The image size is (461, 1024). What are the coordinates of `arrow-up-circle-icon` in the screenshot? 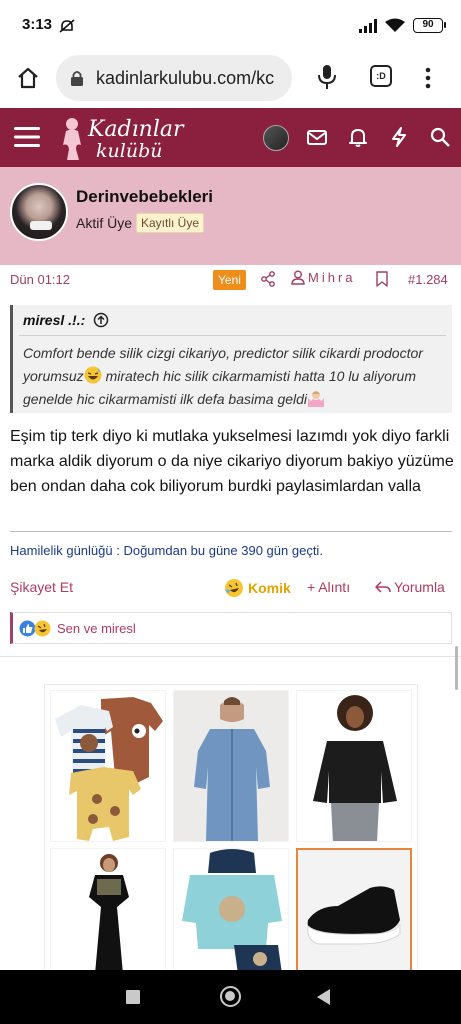 It's located at (101, 320).